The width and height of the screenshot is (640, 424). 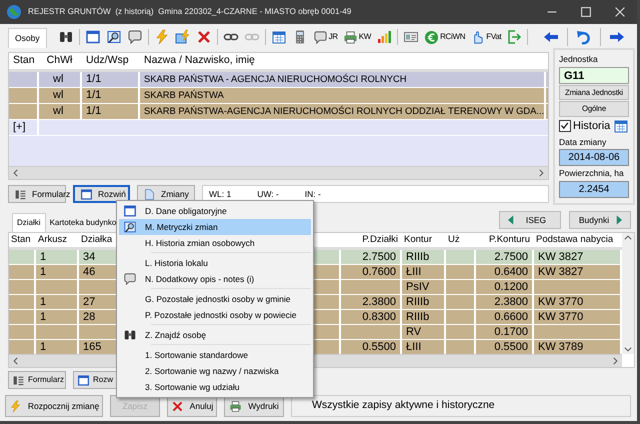 What do you see at coordinates (584, 37) in the screenshot?
I see `undo-icon` at bounding box center [584, 37].